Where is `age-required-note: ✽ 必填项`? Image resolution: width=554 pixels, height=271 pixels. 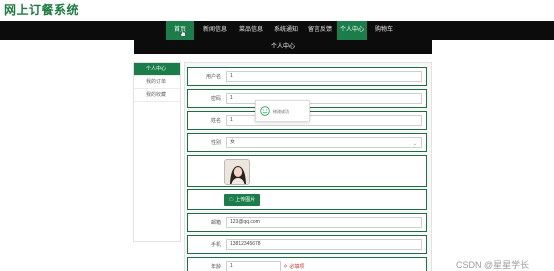 age-required-note: ✽ 必填项 is located at coordinates (294, 267).